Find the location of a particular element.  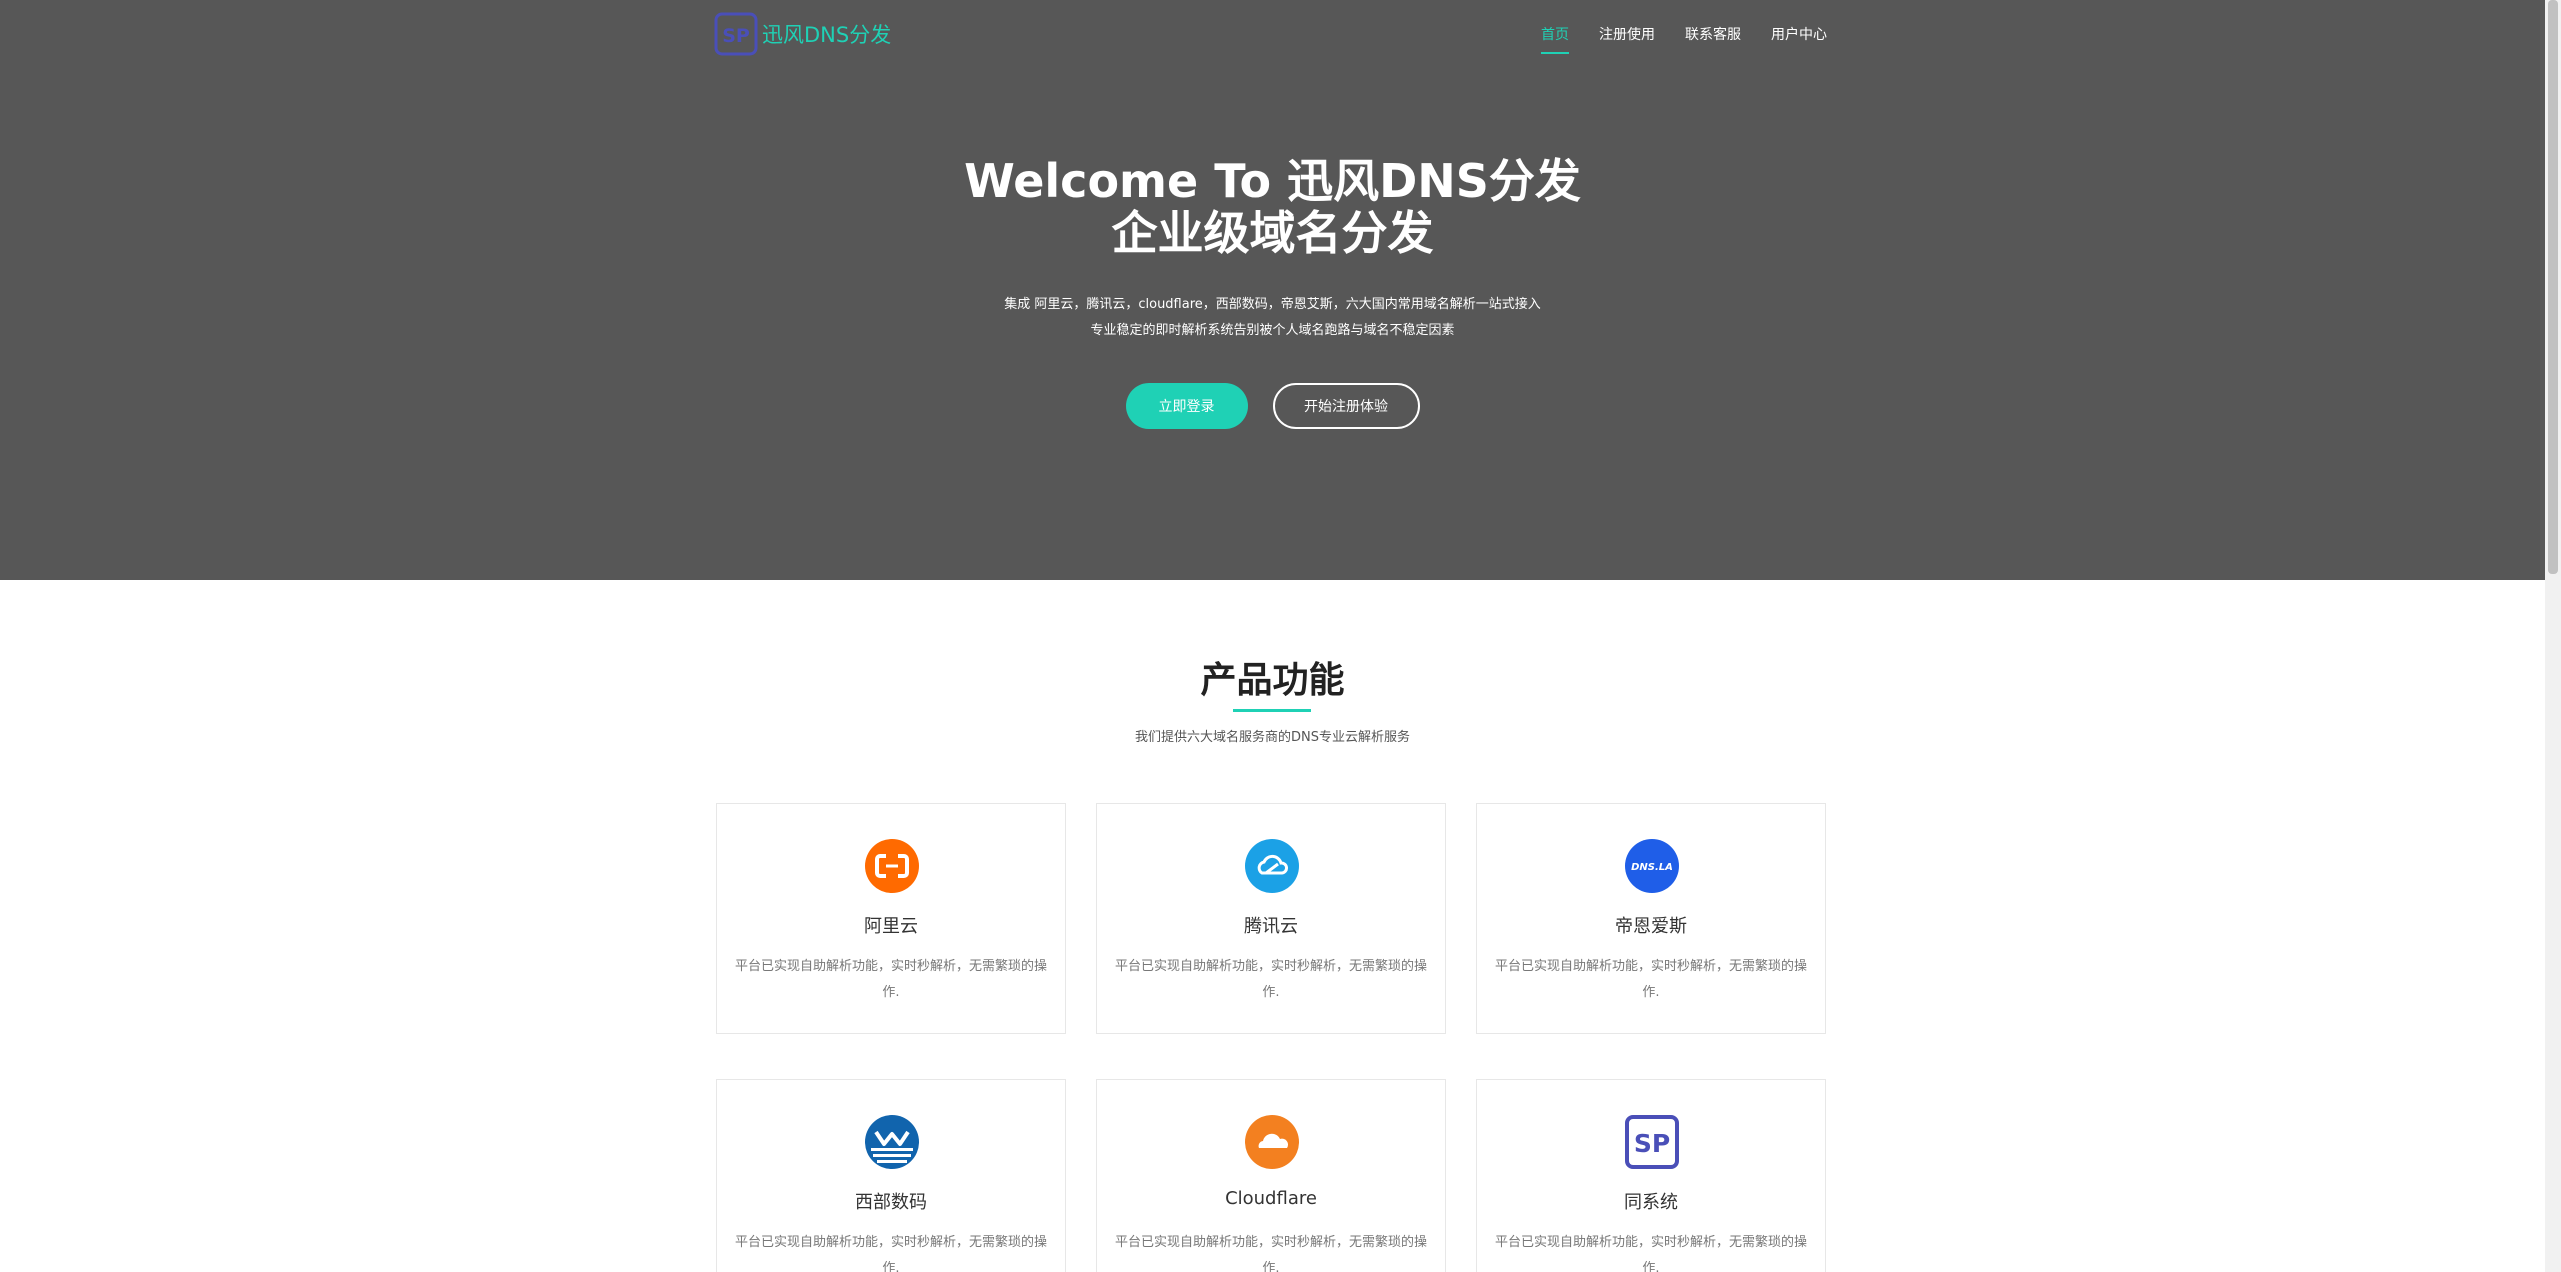

feature-card-aliyun: 阿里云 平台已实现自助解析功能，实时秒解析，无需繁琐的操作. is located at coordinates (891, 918).